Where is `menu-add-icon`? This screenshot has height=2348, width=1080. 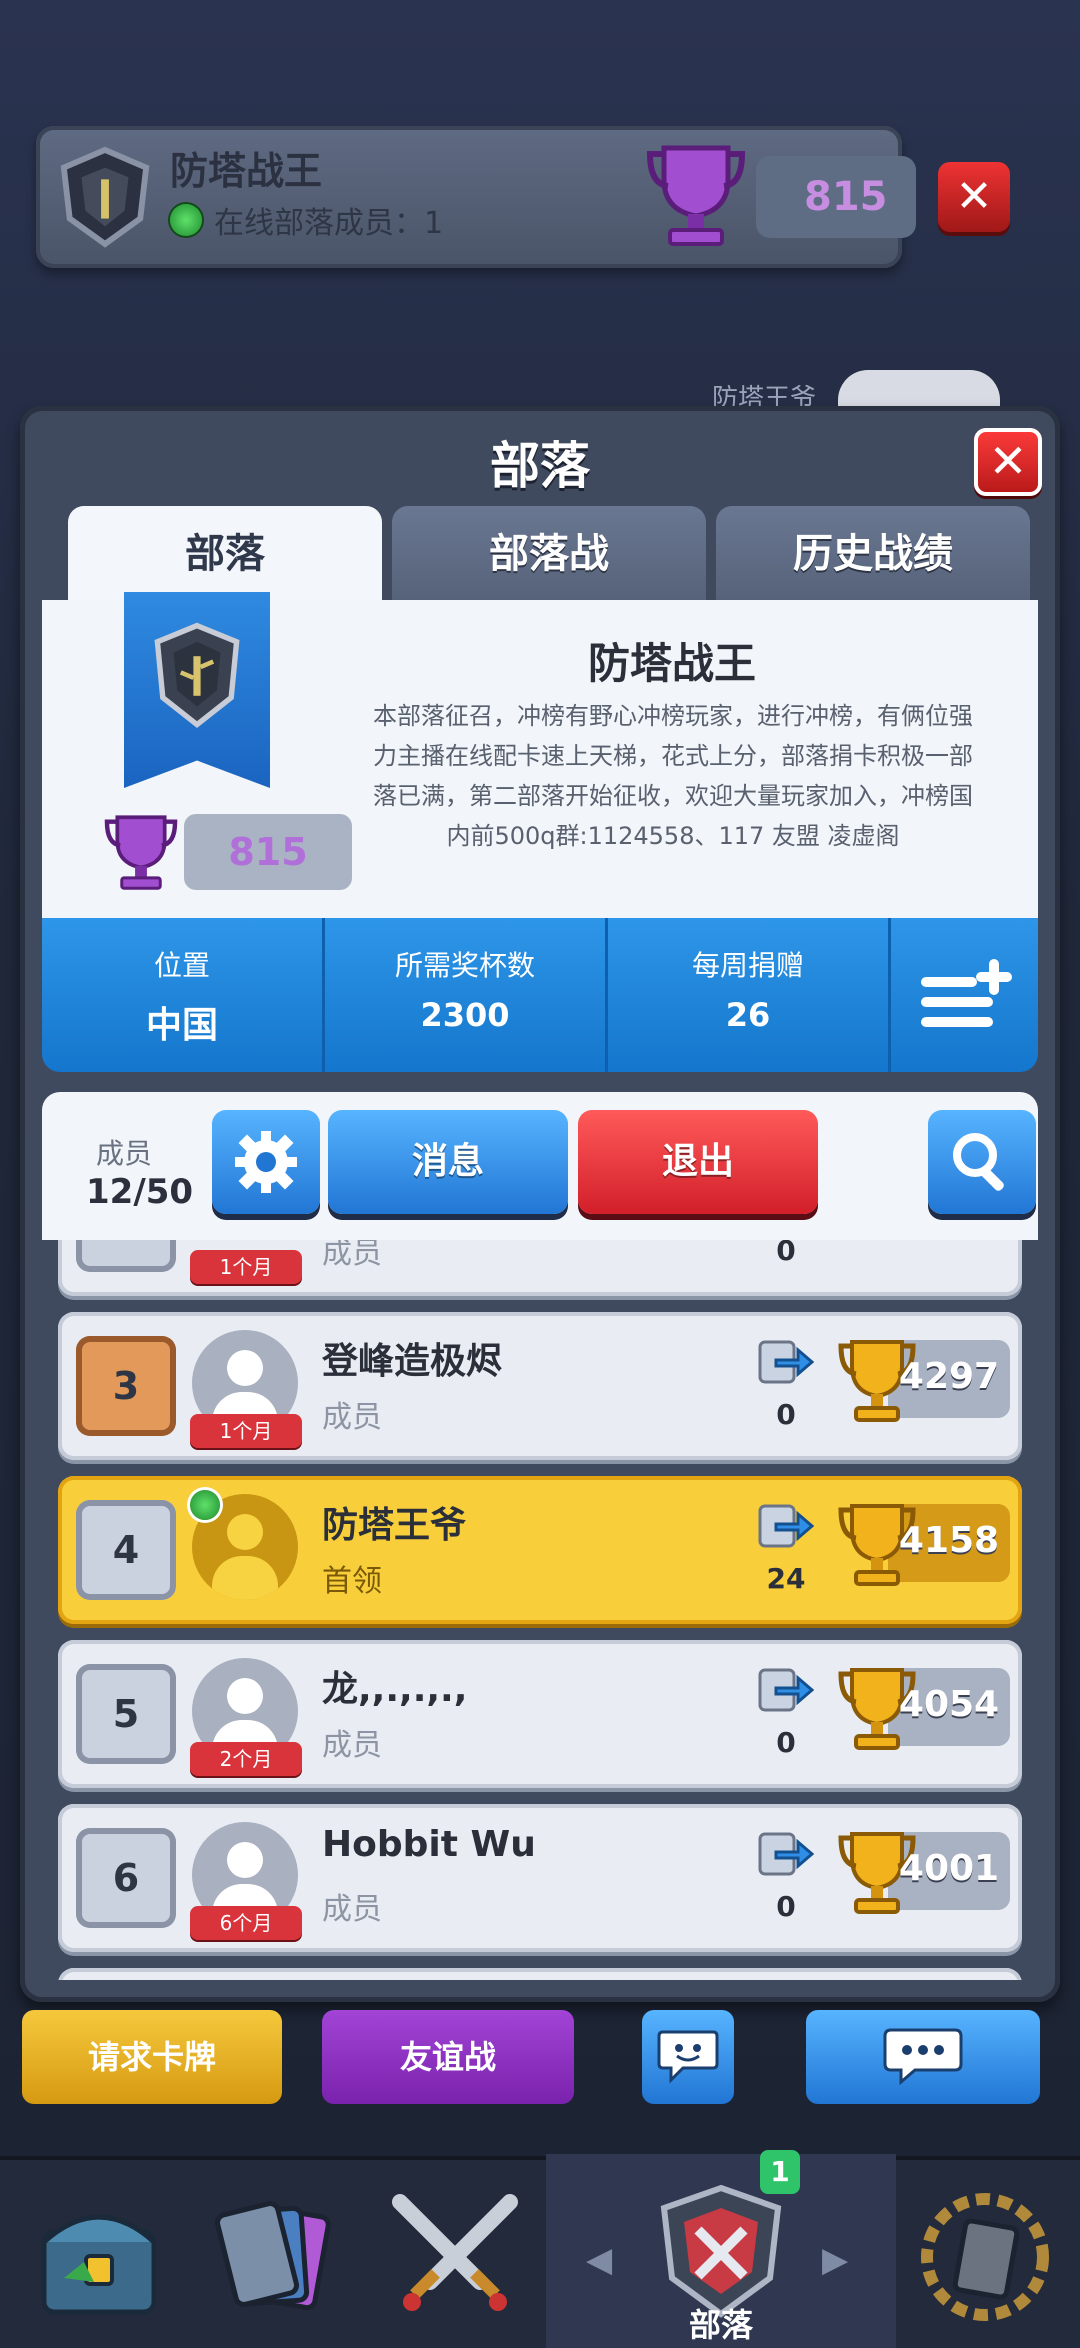 menu-add-icon is located at coordinates (966, 993).